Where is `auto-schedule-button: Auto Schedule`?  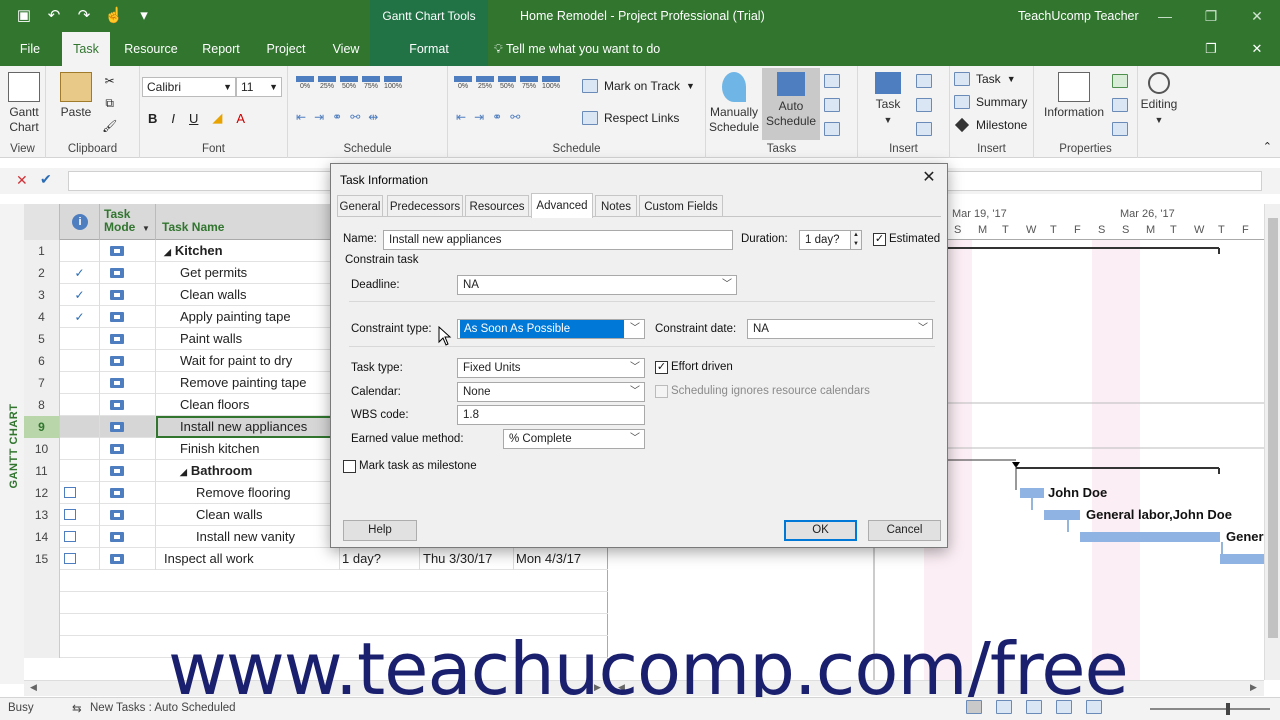 auto-schedule-button: Auto Schedule is located at coordinates (791, 104).